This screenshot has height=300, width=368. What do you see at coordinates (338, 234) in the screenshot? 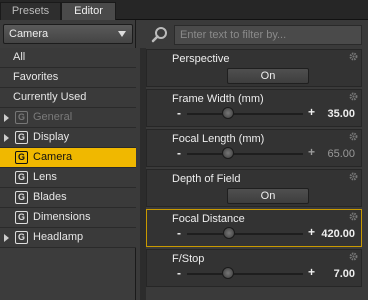
I see `value-field: 420.00` at bounding box center [338, 234].